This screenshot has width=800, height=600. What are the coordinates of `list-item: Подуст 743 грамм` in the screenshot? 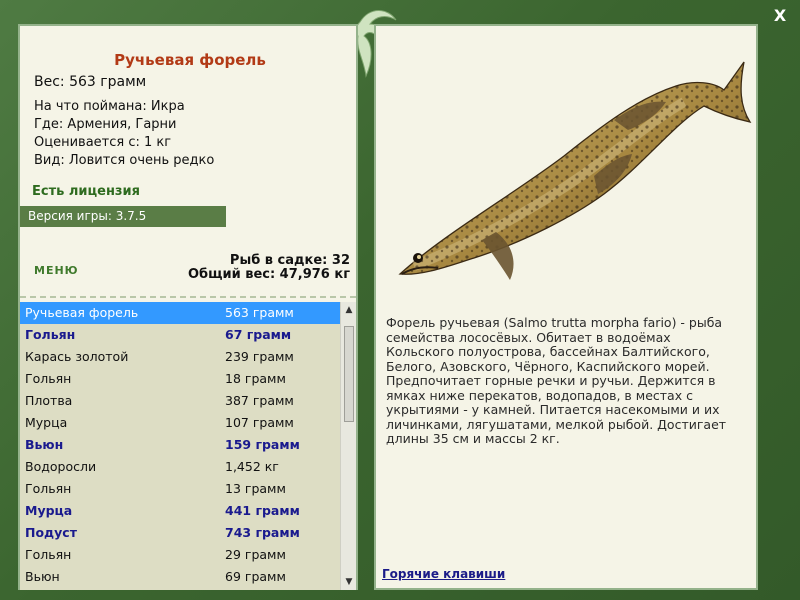 It's located at (180, 533).